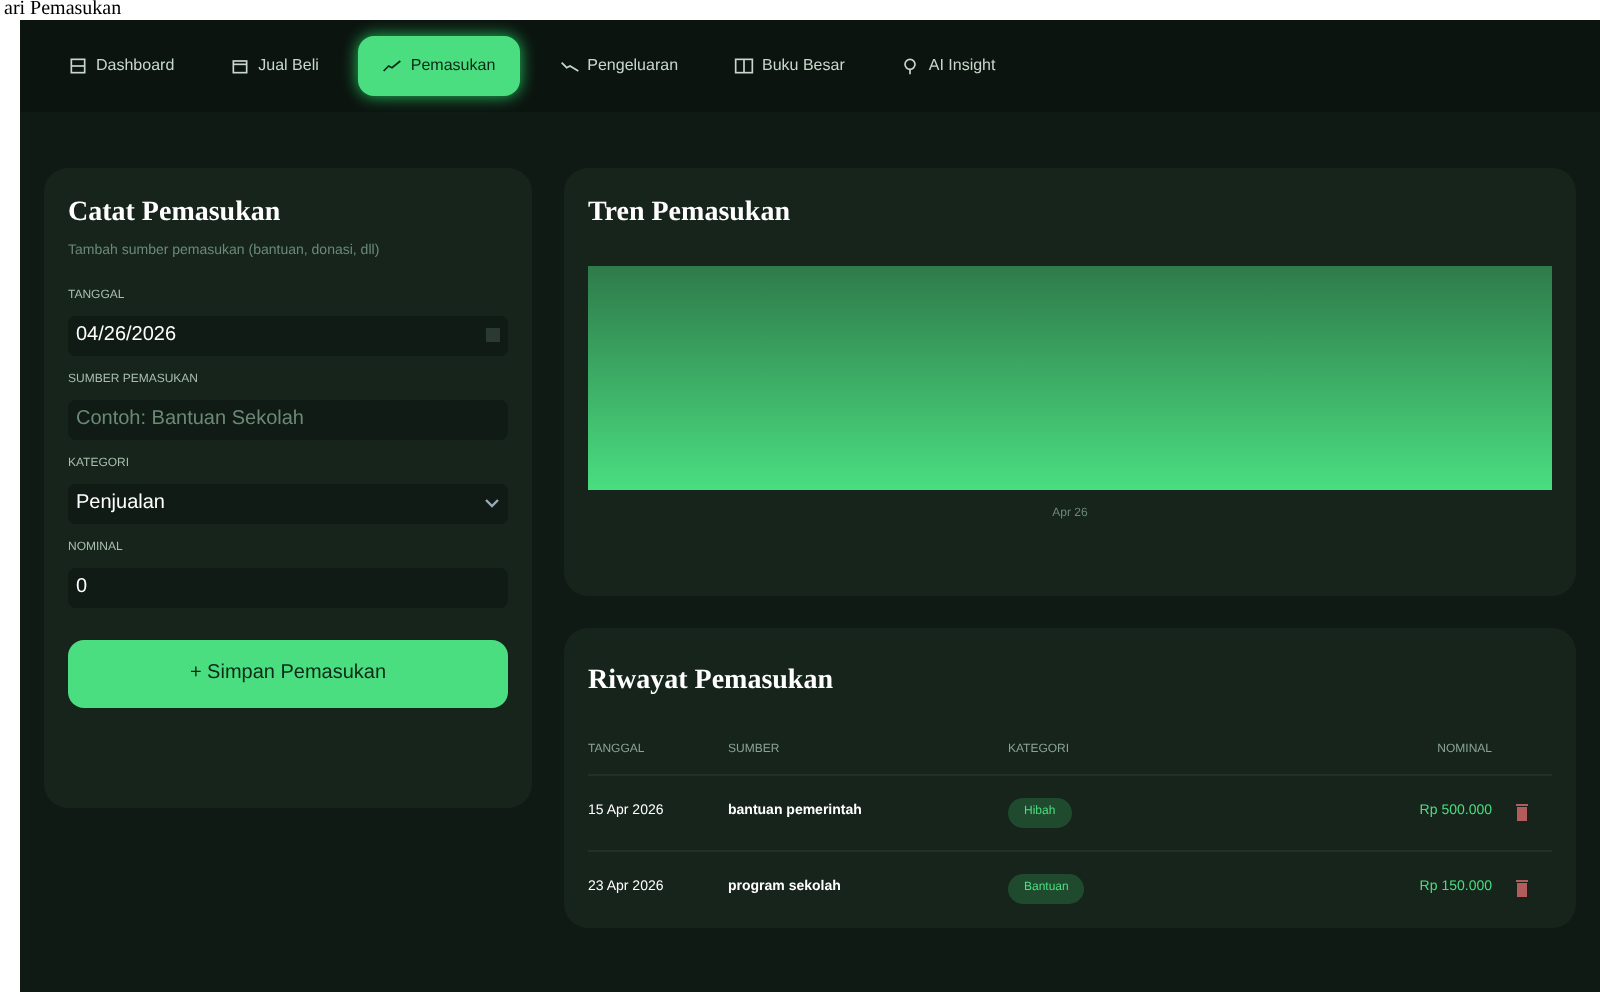  I want to click on date-field: 04/26/2026, so click(288, 335).